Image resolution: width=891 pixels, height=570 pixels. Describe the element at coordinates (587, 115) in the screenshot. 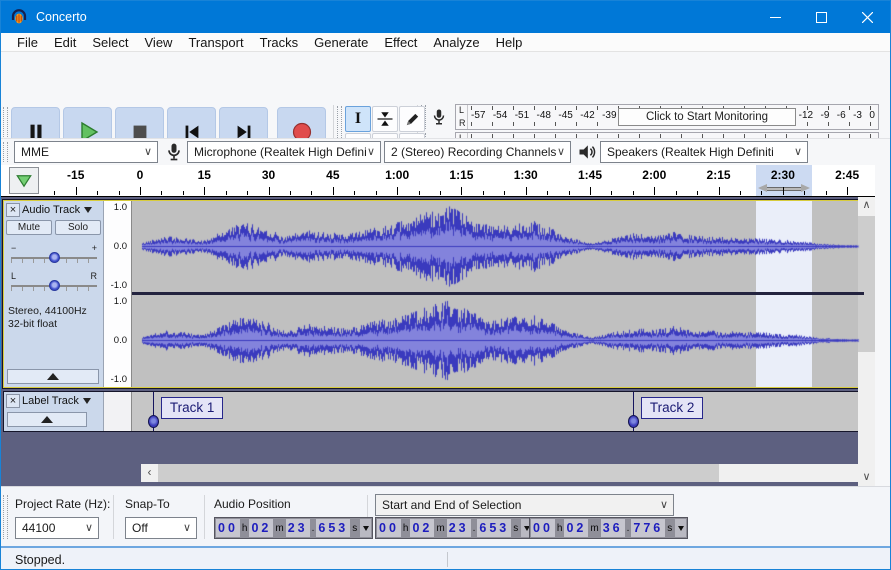

I see `meter-scale-number: -42` at that location.